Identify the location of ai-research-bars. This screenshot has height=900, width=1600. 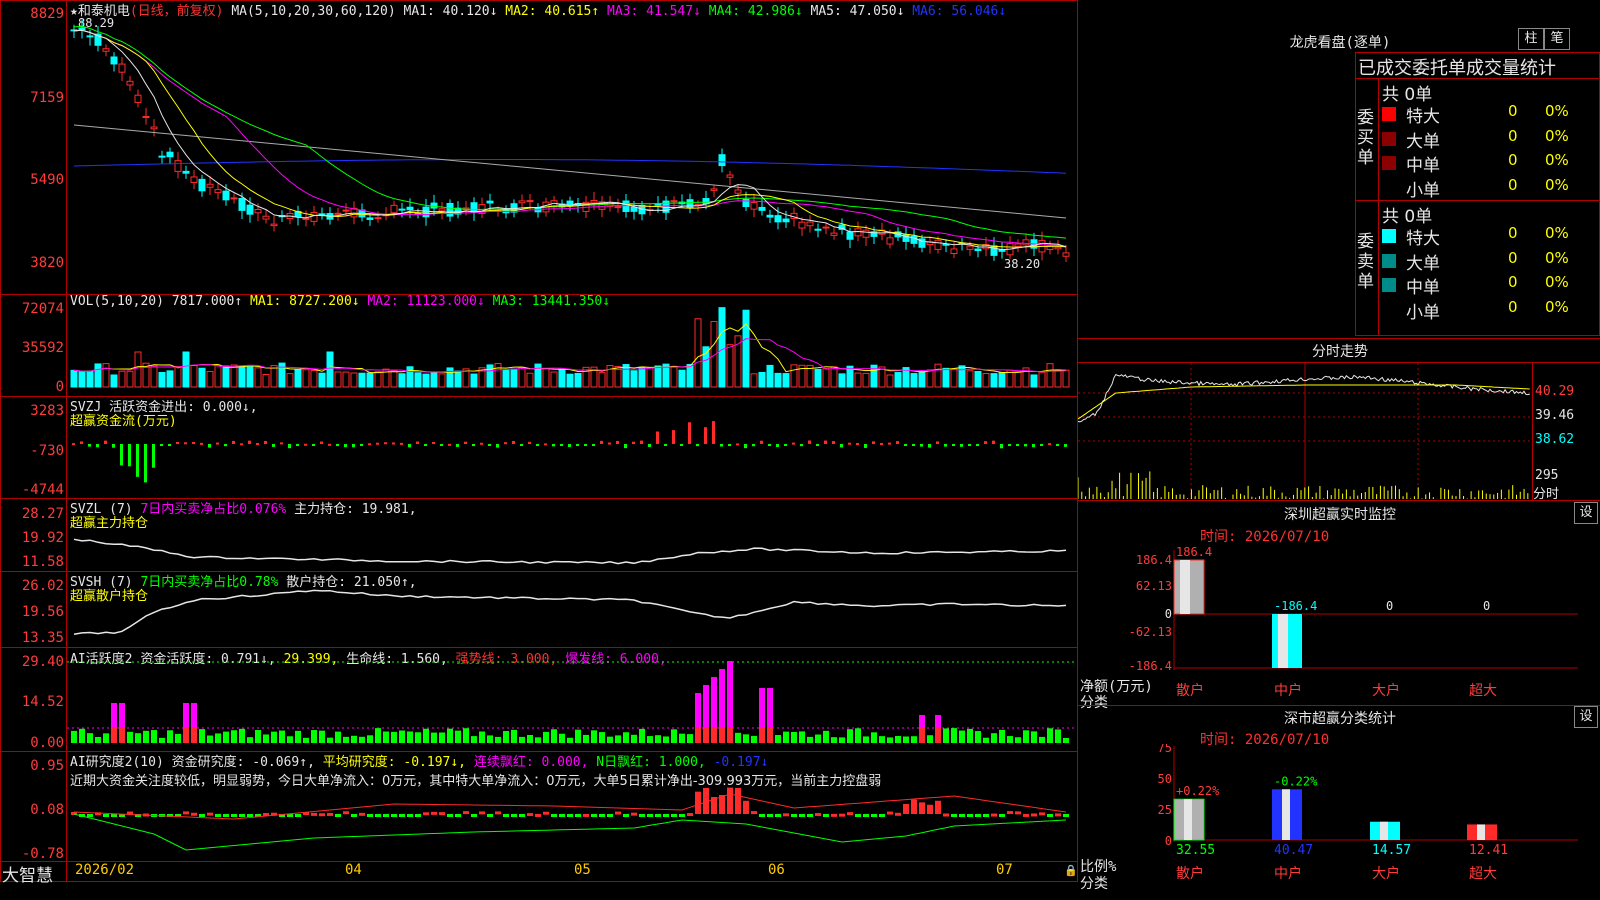
(570, 819).